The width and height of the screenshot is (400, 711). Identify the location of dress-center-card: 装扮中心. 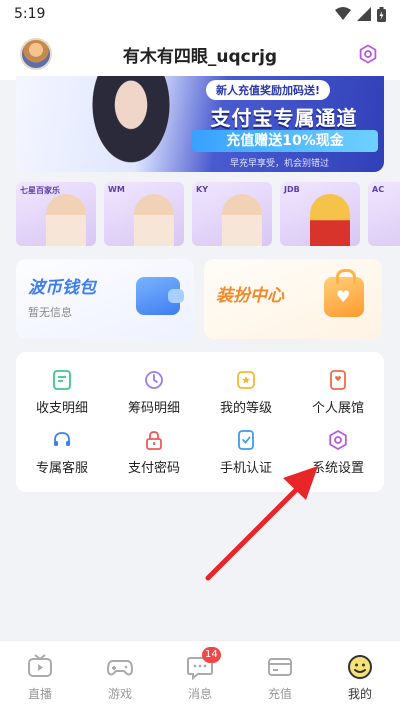
(293, 299).